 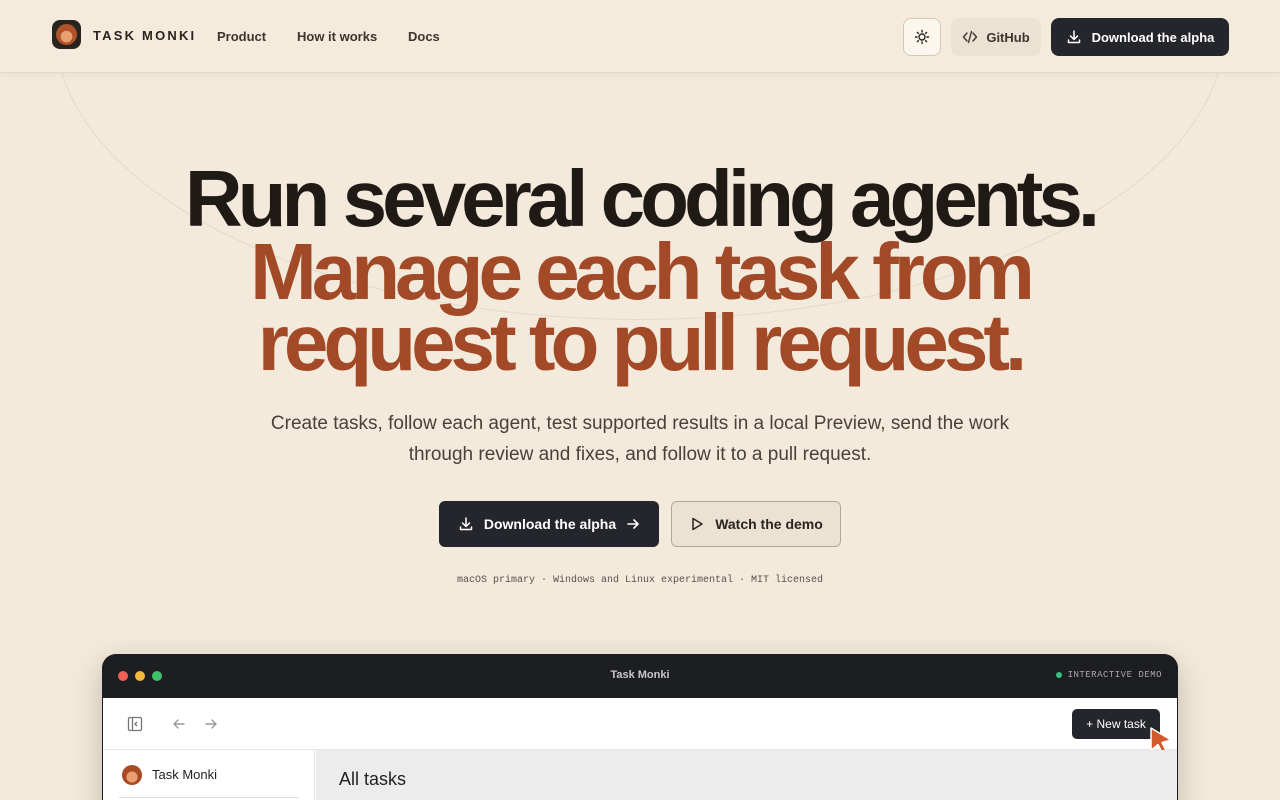 What do you see at coordinates (1153, 37) in the screenshot?
I see `nav-download-label: Download the alpha` at bounding box center [1153, 37].